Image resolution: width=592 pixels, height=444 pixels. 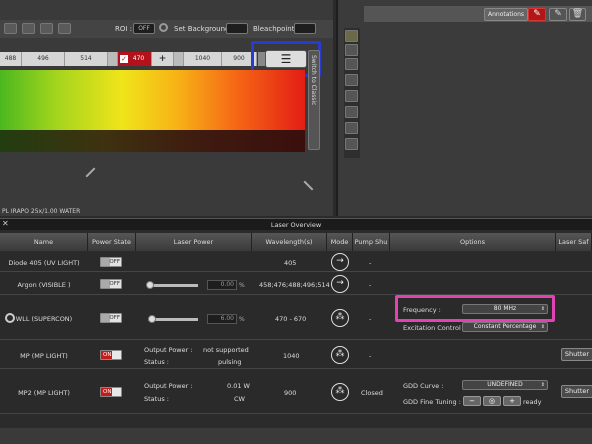 What do you see at coordinates (340, 242) in the screenshot?
I see `col-mode: Mode` at bounding box center [340, 242].